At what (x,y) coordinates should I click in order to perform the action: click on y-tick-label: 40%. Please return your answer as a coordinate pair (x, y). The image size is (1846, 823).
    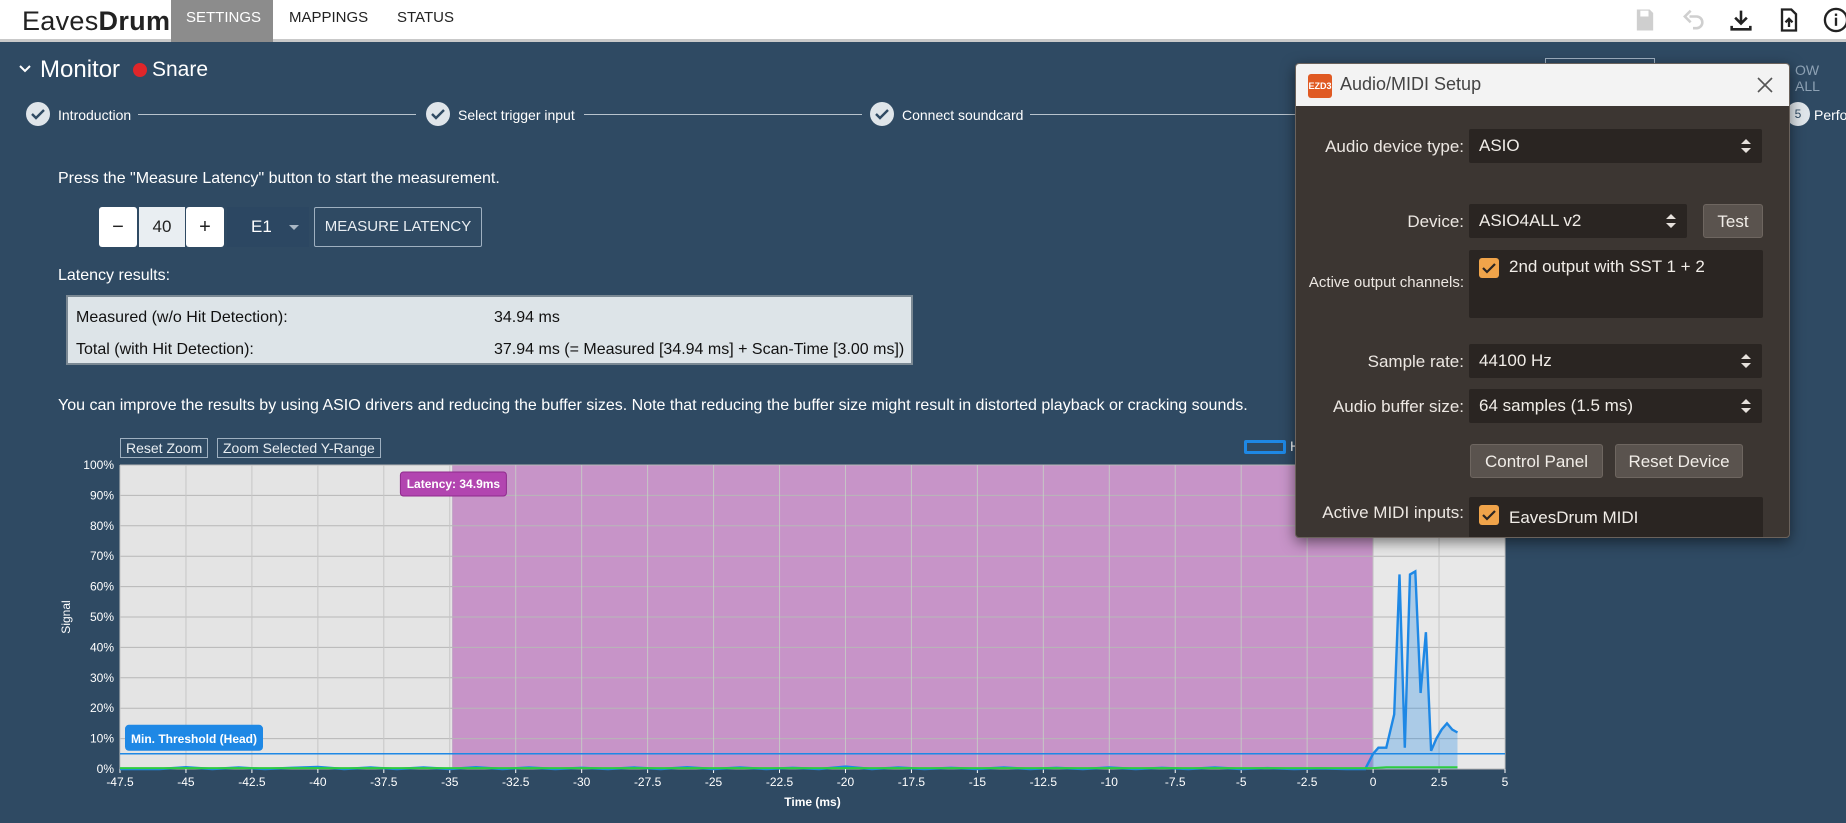
    Looking at the image, I should click on (102, 647).